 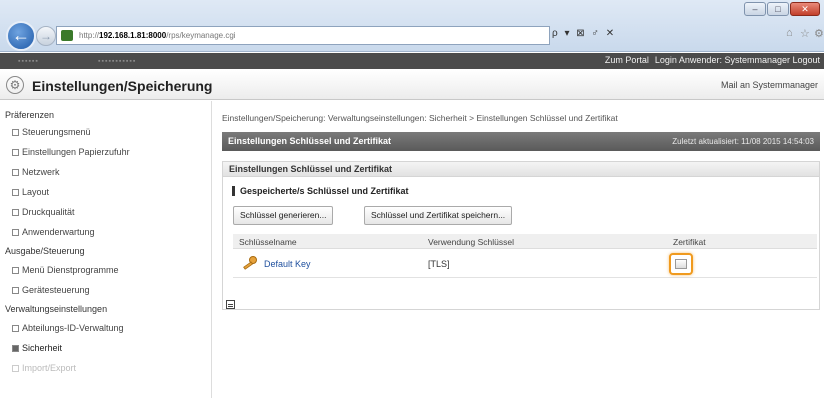 I want to click on minimize-icon: –, so click(x=755, y=9).